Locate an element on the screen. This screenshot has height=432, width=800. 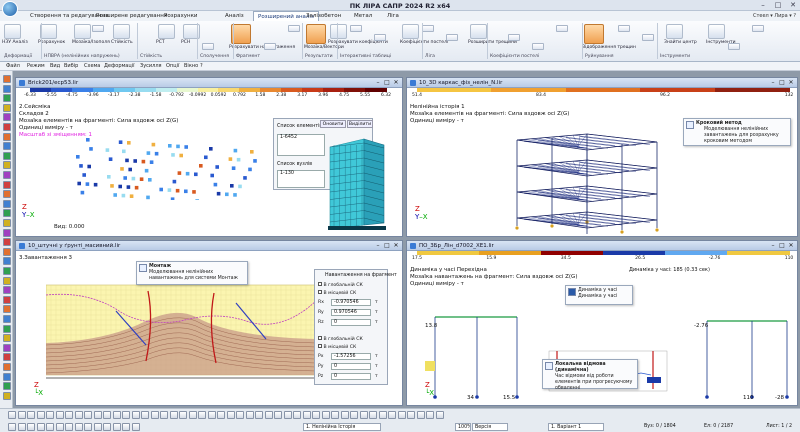
menu-item-7: Зусилля is located at coordinates (151, 66).